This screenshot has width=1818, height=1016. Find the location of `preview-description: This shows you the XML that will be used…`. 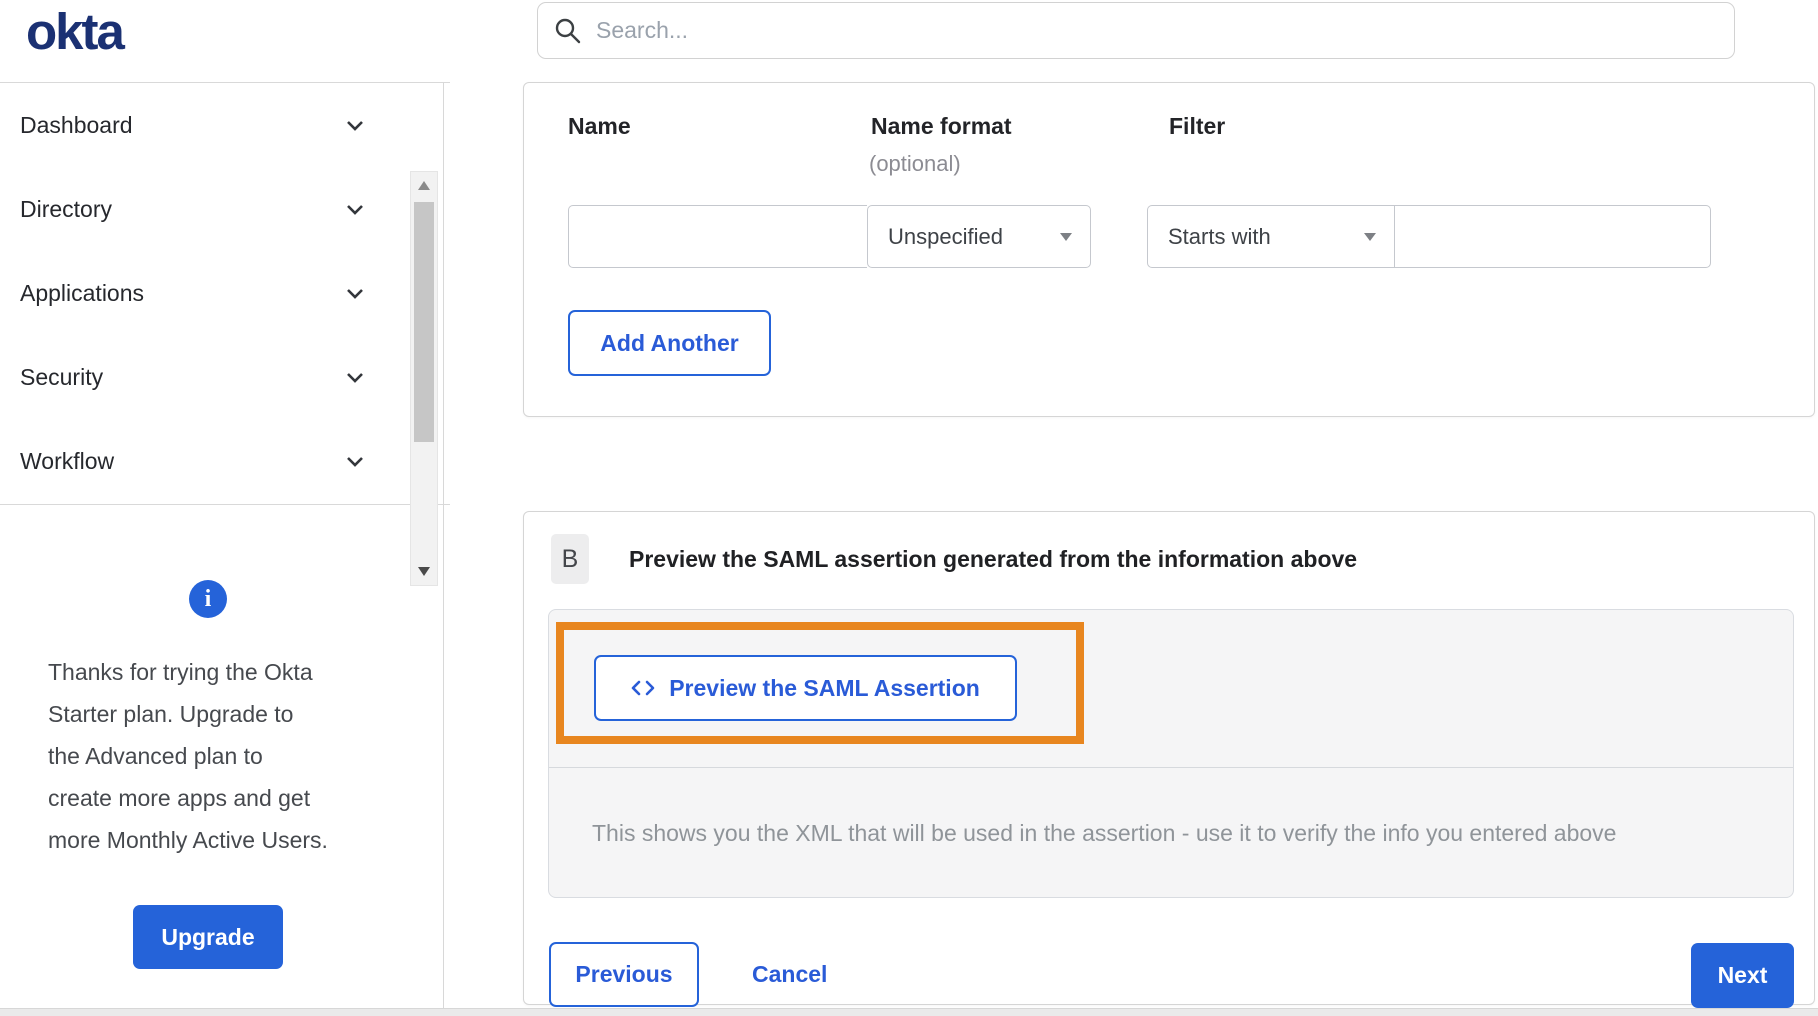

preview-description: This shows you the XML that will be used… is located at coordinates (1104, 833).